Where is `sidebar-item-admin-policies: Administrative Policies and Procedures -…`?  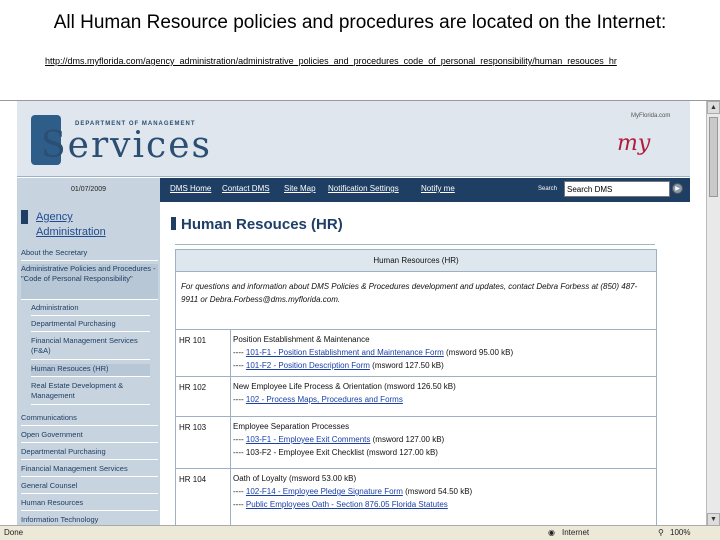
sidebar-item-admin-policies: Administrative Policies and Procedures -… is located at coordinates (89, 282).